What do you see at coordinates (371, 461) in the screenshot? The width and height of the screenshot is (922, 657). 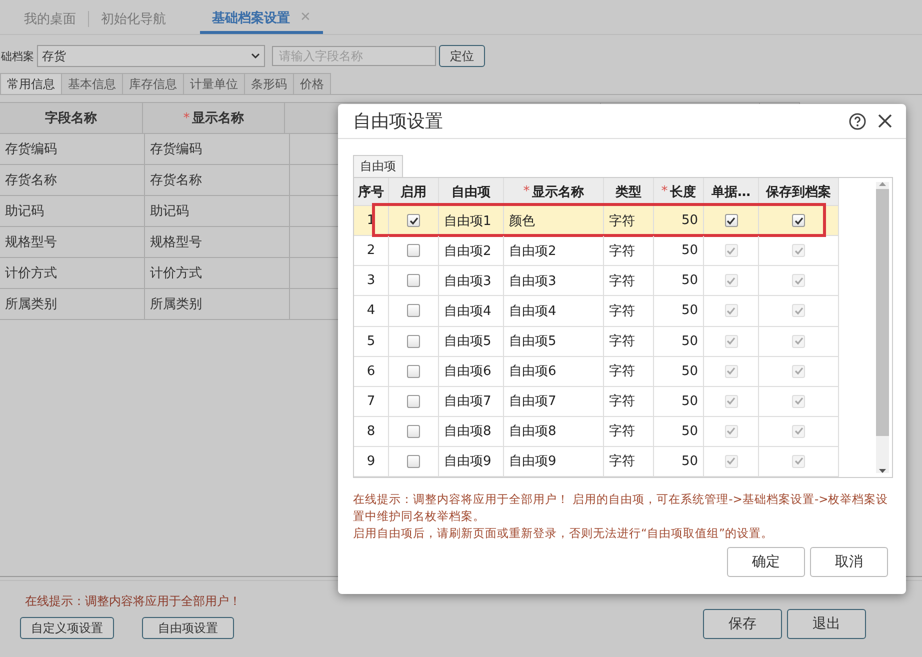 I see `row-number: 9` at bounding box center [371, 461].